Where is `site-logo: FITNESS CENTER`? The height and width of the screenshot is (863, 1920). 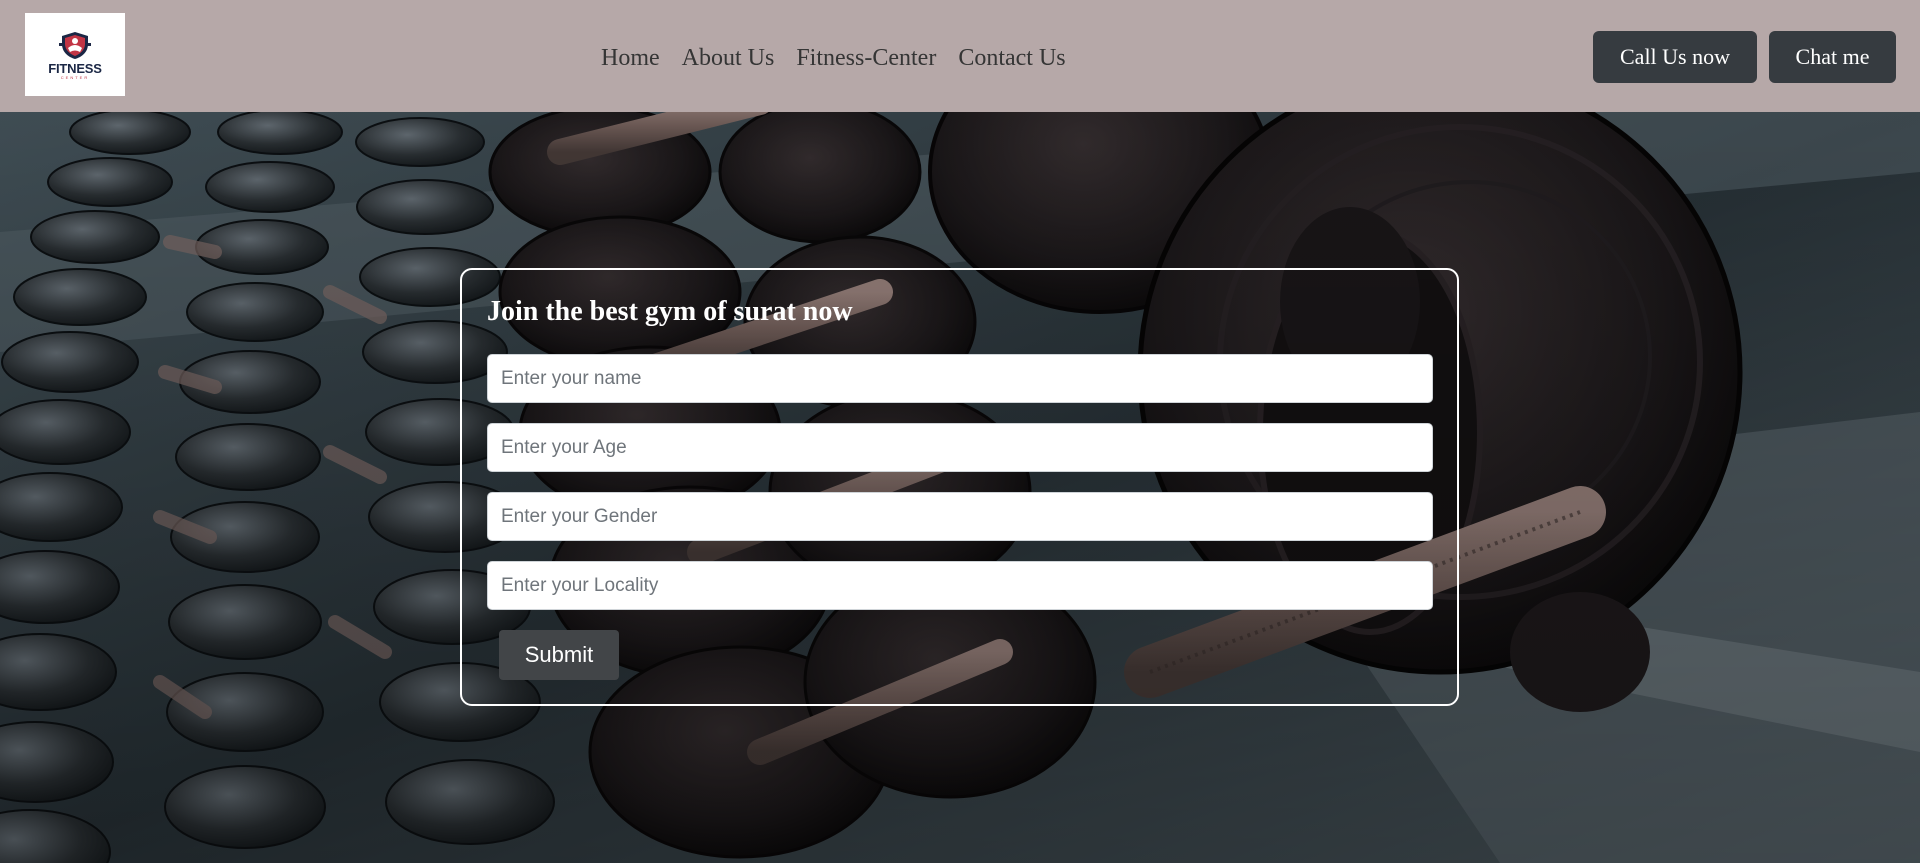 site-logo: FITNESS CENTER is located at coordinates (75, 54).